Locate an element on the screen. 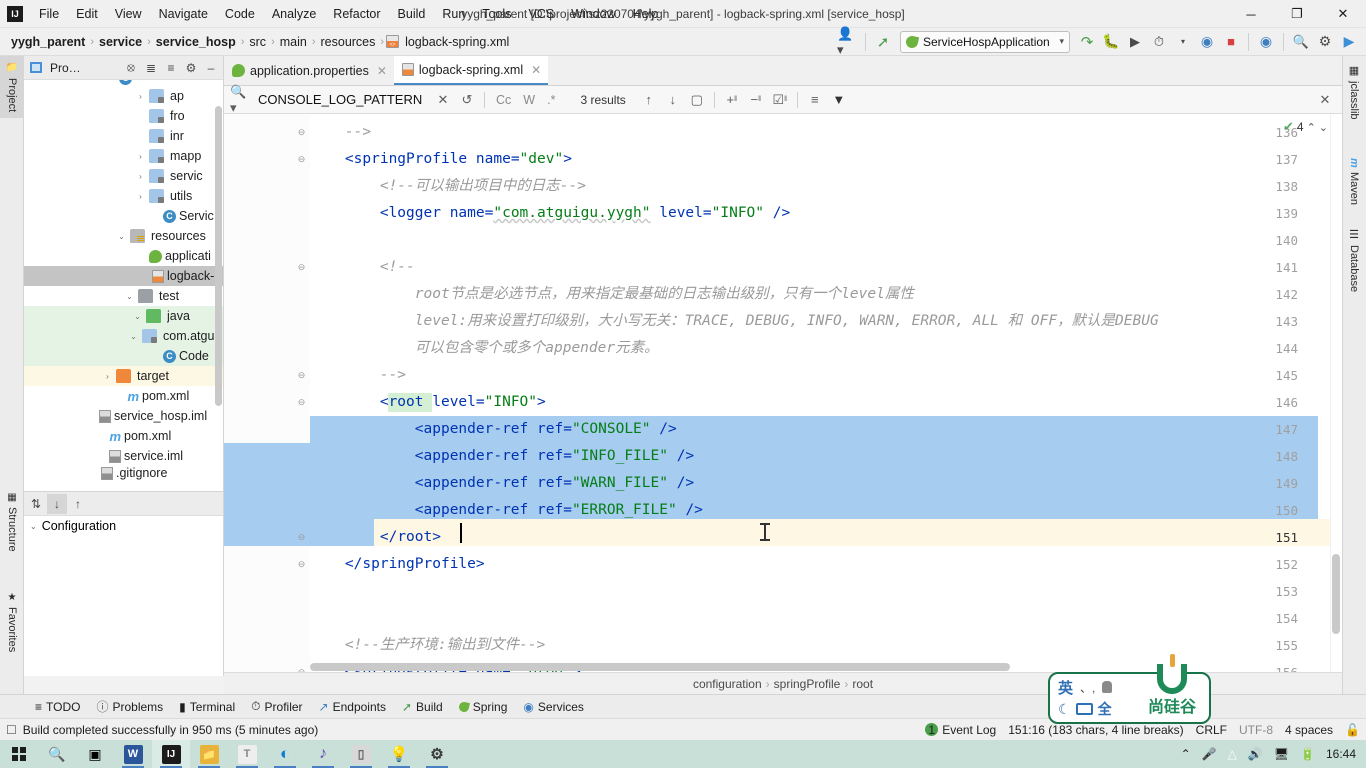  tab-logback-spring-xml: logback-spring.xml ✕ is located at coordinates (471, 70).